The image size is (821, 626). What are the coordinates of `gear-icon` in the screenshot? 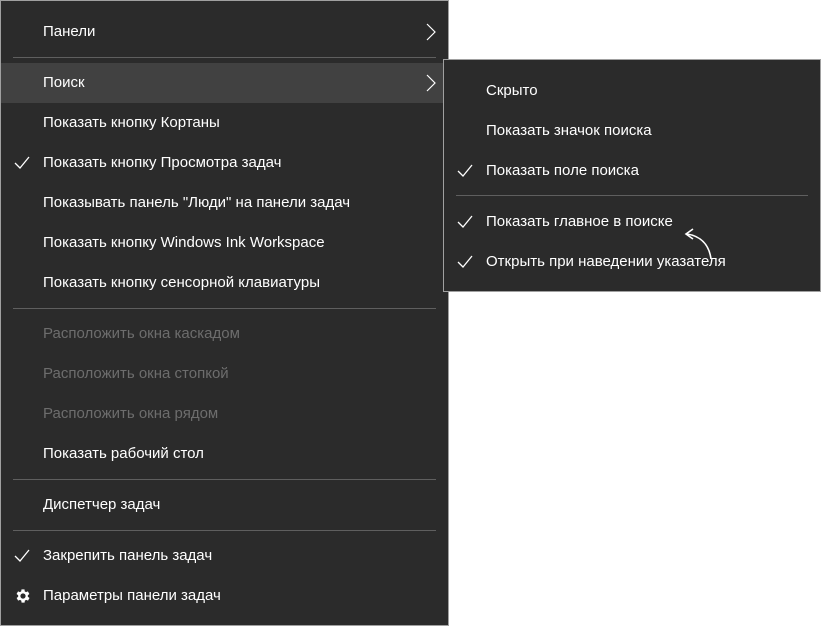 It's located at (23, 596).